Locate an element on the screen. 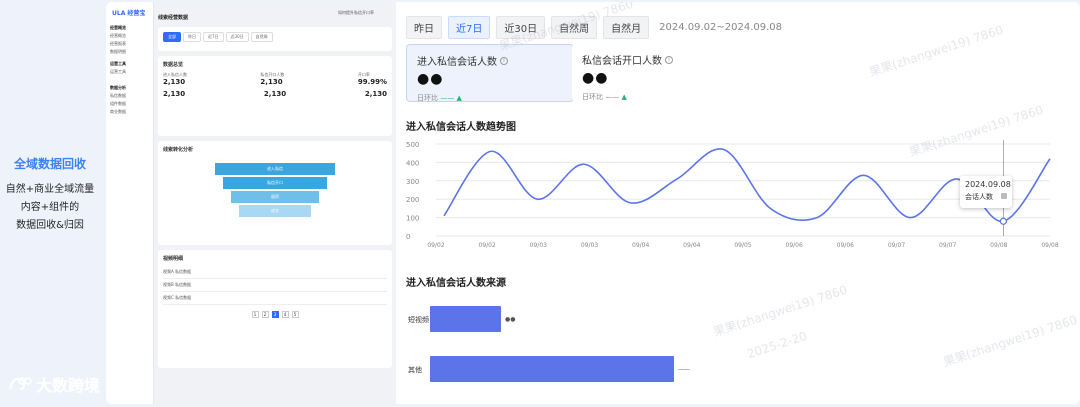 The image size is (1080, 407). sidebar-group: 经营概览 经营概览 经营报表 数据明细 is located at coordinates (118, 40).